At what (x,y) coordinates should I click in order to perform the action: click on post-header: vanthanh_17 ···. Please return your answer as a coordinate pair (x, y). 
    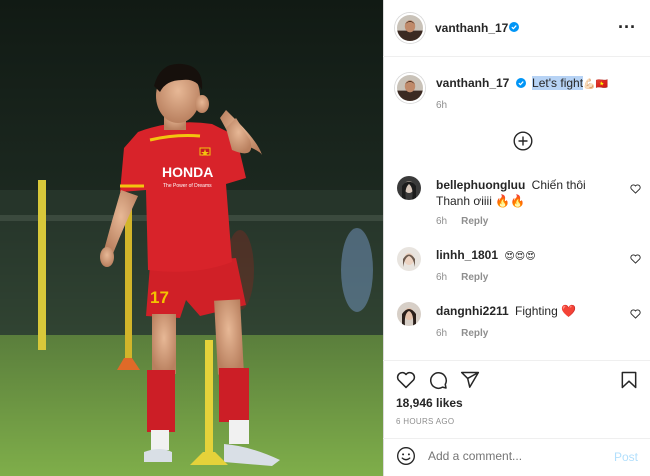
    Looking at the image, I should click on (516, 28).